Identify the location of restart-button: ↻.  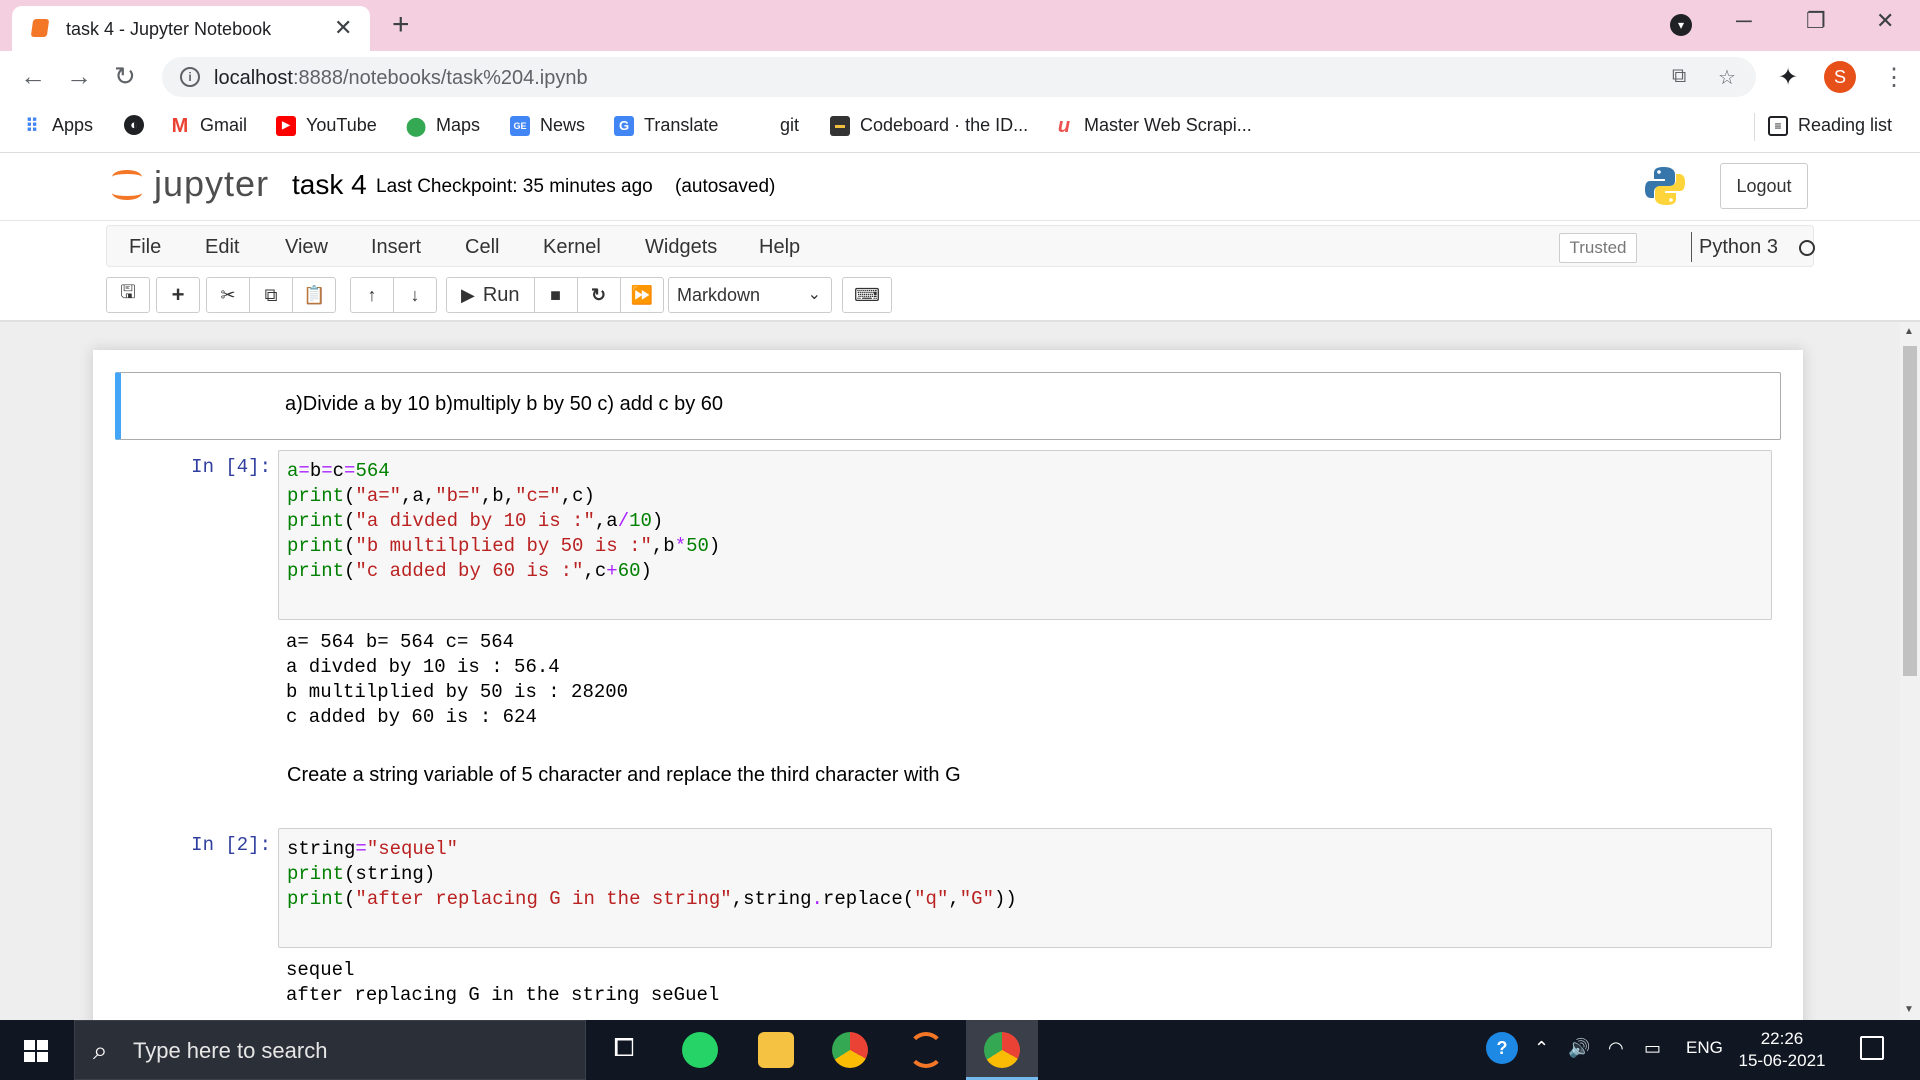
(598, 295).